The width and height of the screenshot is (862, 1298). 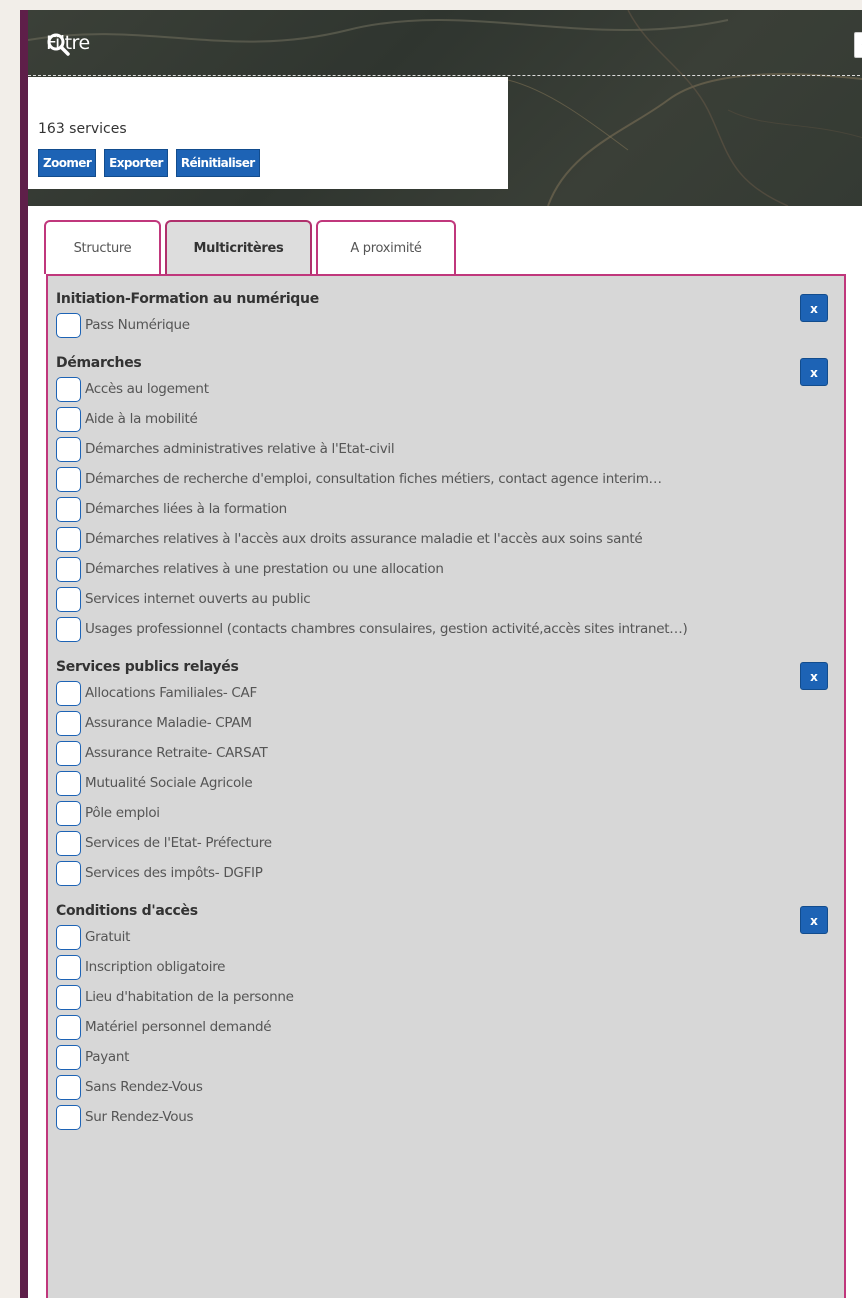 What do you see at coordinates (137, 325) in the screenshot?
I see `option-label: Pass Numérique` at bounding box center [137, 325].